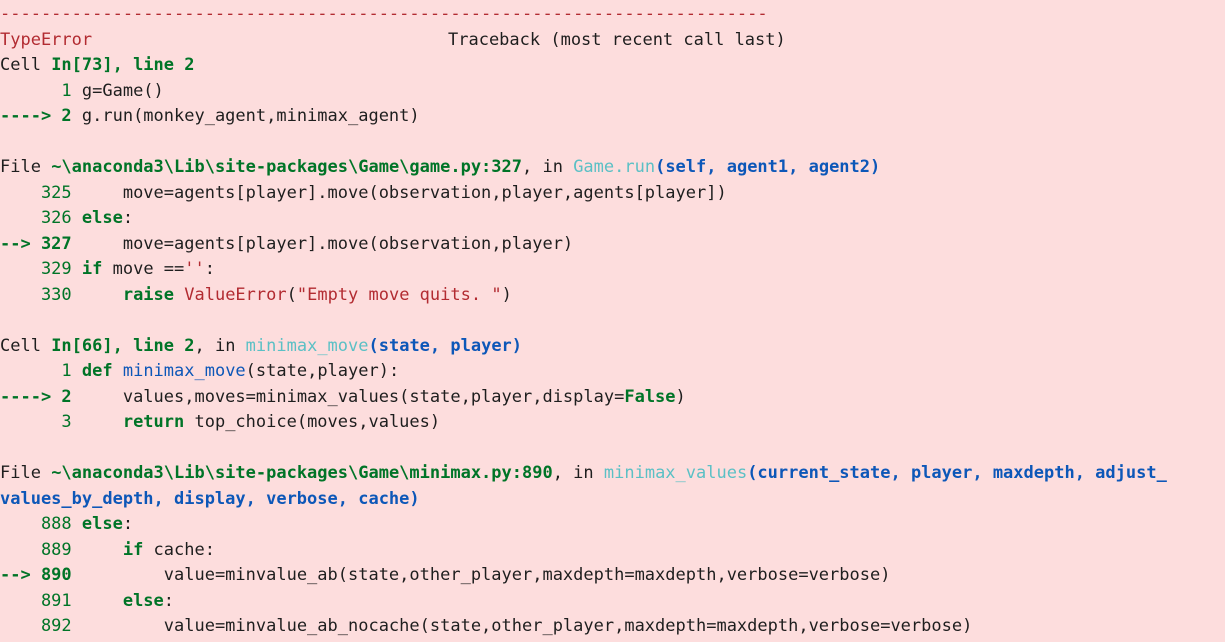 The width and height of the screenshot is (1225, 642). Describe the element at coordinates (179, 371) in the screenshot. I see `def-name: minimax_move` at that location.